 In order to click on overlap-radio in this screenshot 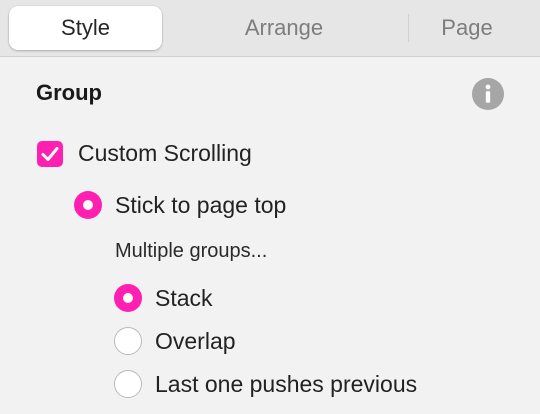, I will do `click(128, 341)`.